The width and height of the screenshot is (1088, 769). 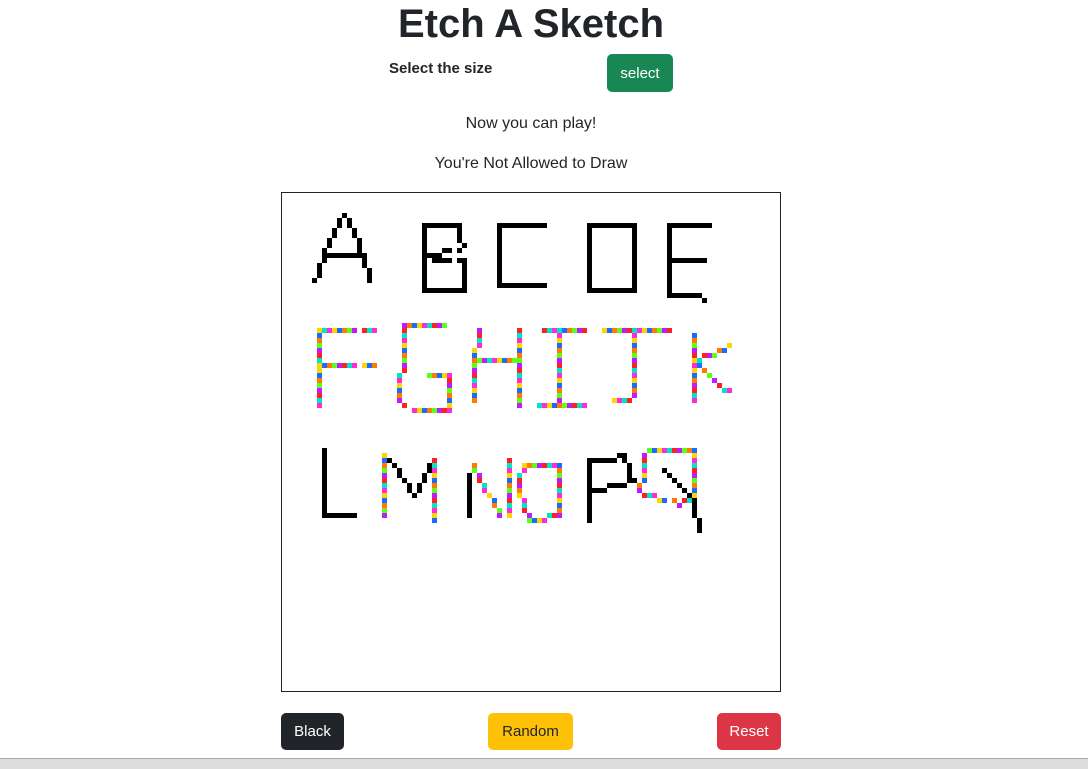 What do you see at coordinates (640, 73) in the screenshot?
I see `select-size-button: select` at bounding box center [640, 73].